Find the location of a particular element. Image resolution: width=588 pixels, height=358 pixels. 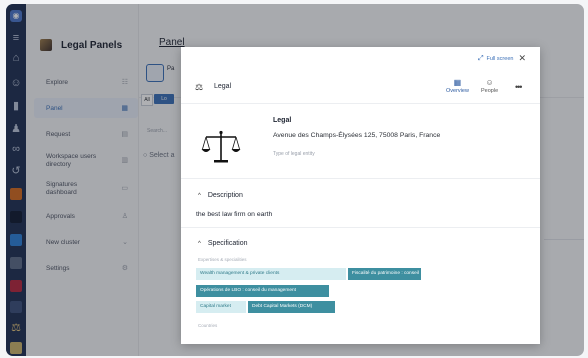

more-options-icon: ••• is located at coordinates (519, 87).